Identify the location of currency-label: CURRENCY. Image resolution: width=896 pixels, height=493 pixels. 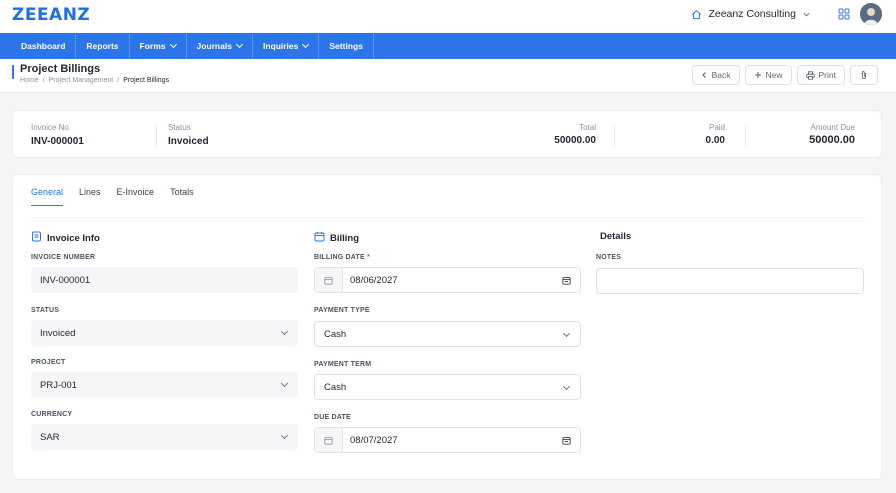
(52, 414).